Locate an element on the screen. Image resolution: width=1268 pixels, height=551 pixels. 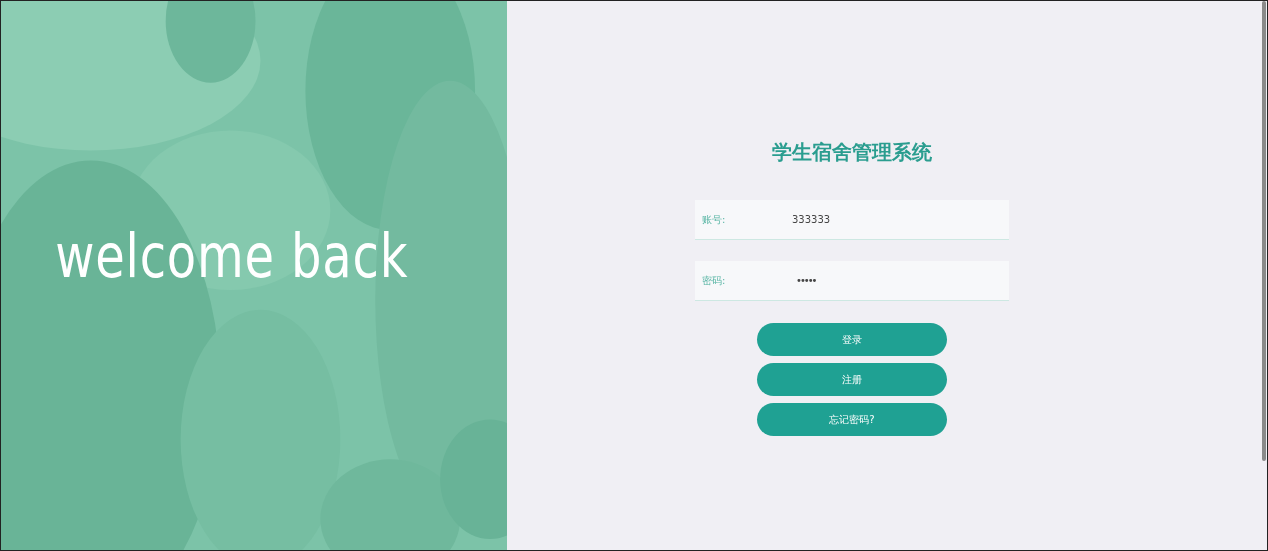
field-label: 账号: is located at coordinates (714, 219).